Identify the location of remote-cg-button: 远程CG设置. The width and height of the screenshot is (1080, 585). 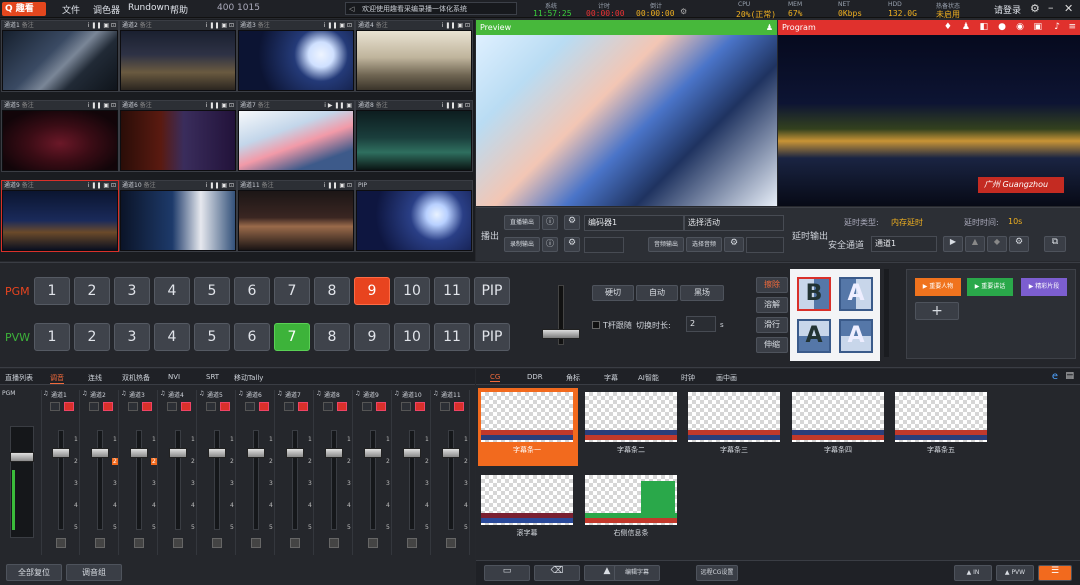
(717, 573).